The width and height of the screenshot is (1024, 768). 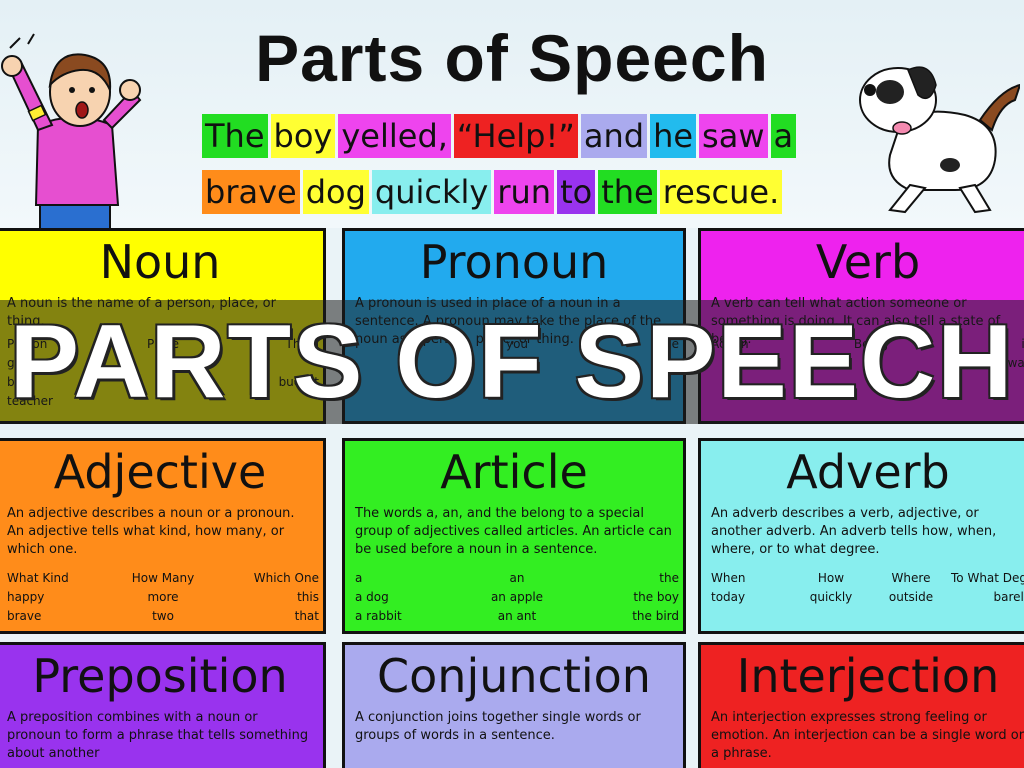 What do you see at coordinates (372, 597) in the screenshot?
I see `example-item: a dog` at bounding box center [372, 597].